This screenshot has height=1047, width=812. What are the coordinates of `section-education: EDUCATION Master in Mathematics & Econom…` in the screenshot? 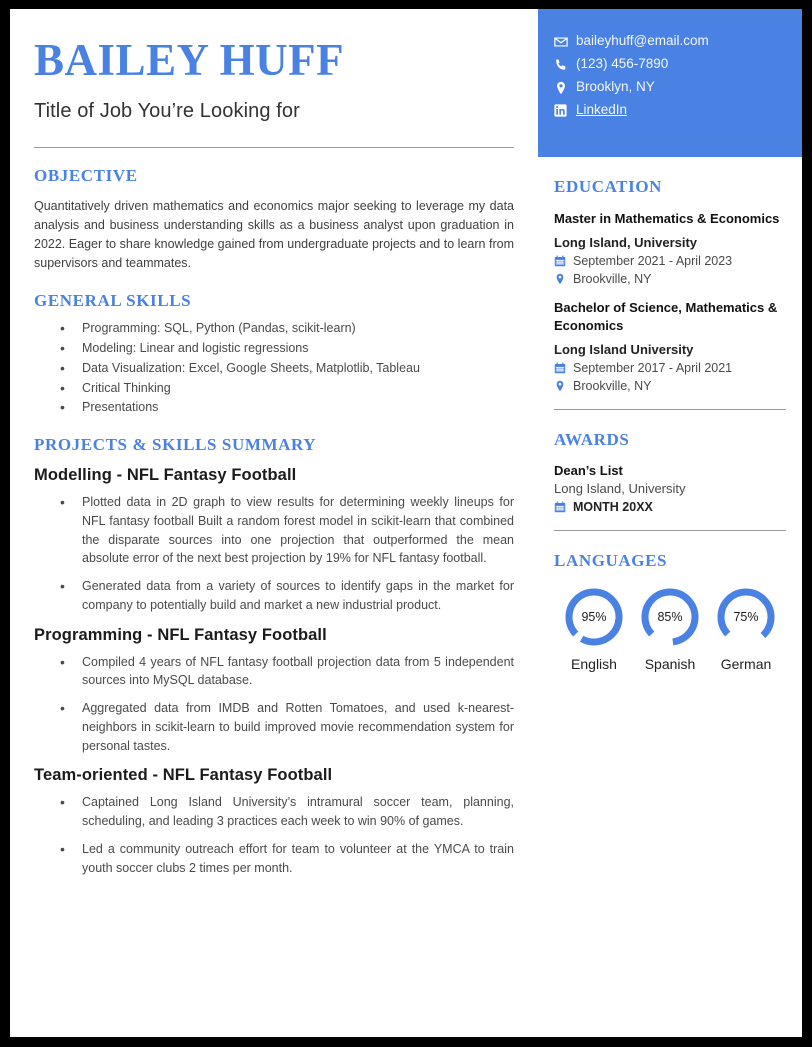 It's located at (670, 294).